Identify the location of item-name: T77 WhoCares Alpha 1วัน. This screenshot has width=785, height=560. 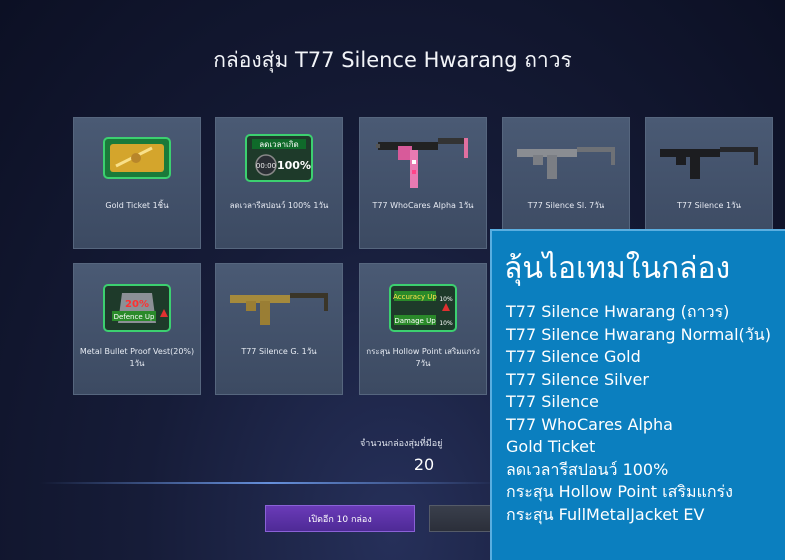
(423, 205).